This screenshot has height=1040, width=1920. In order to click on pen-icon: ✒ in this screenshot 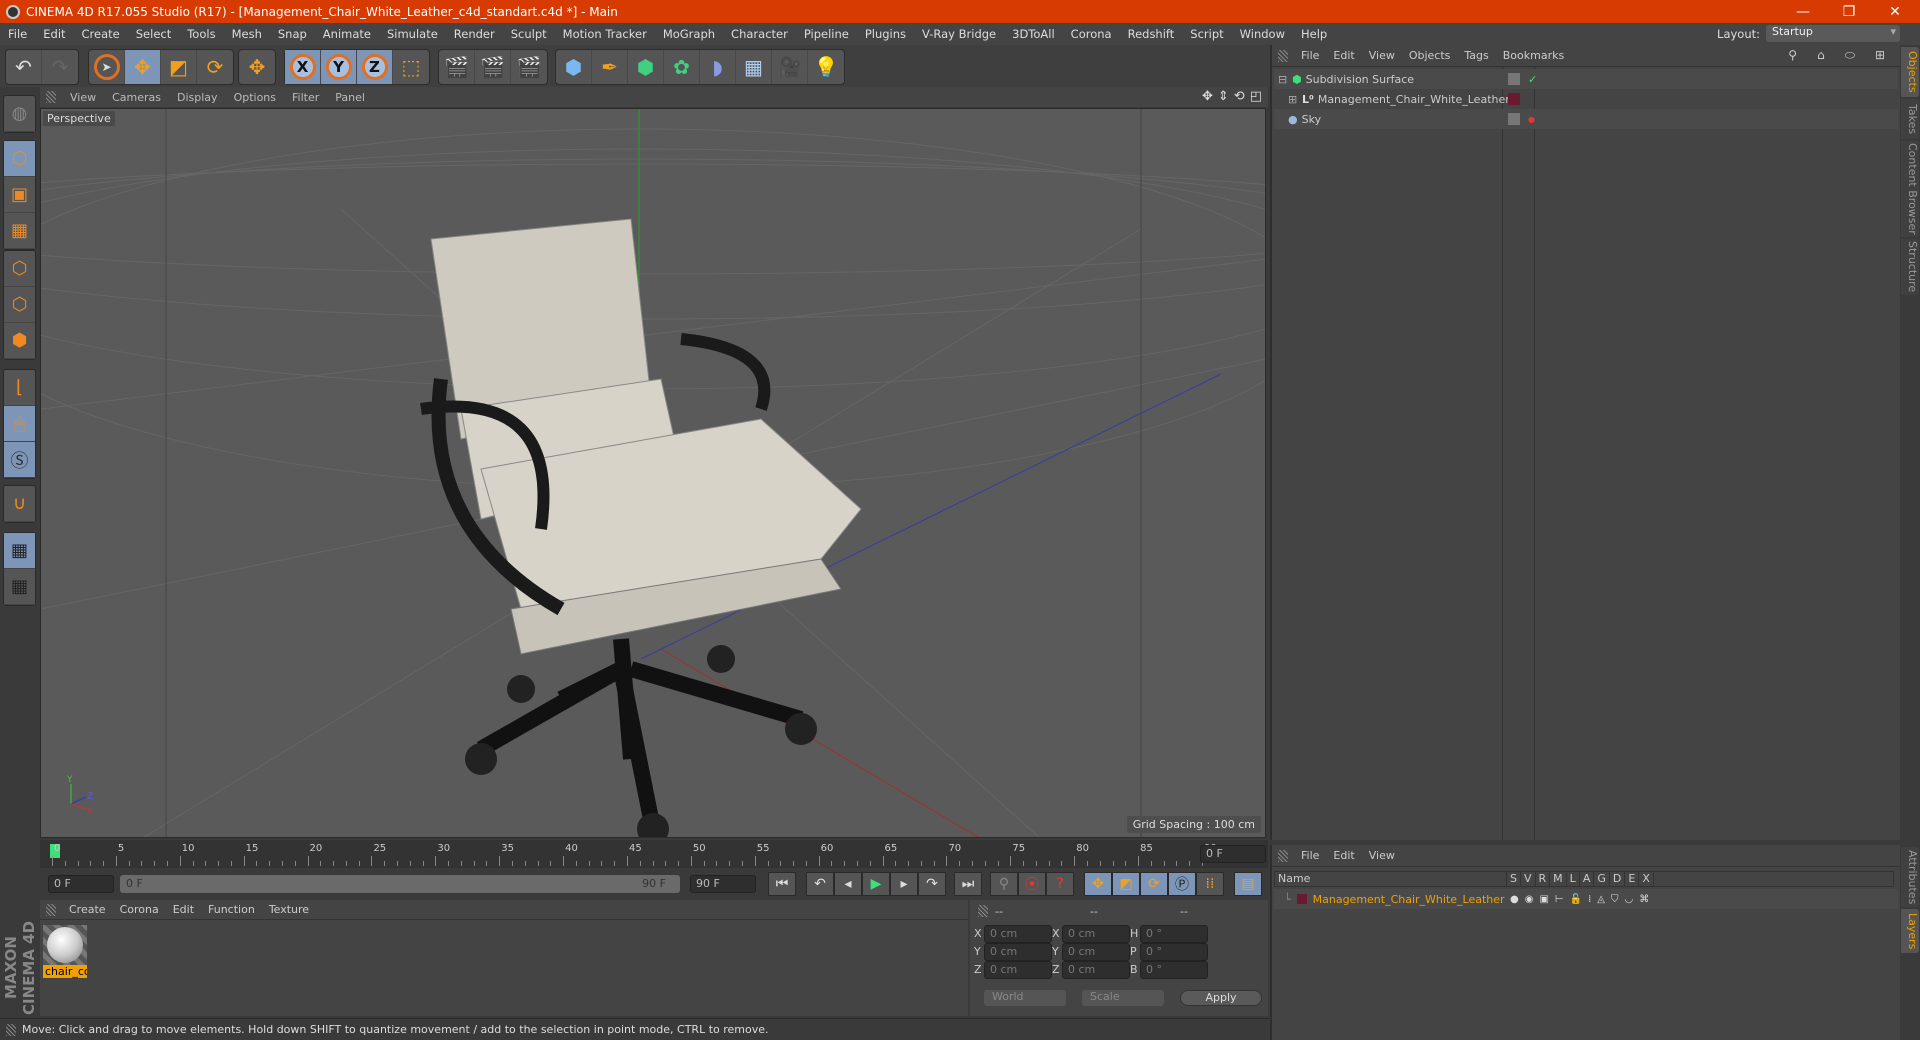, I will do `click(610, 67)`.